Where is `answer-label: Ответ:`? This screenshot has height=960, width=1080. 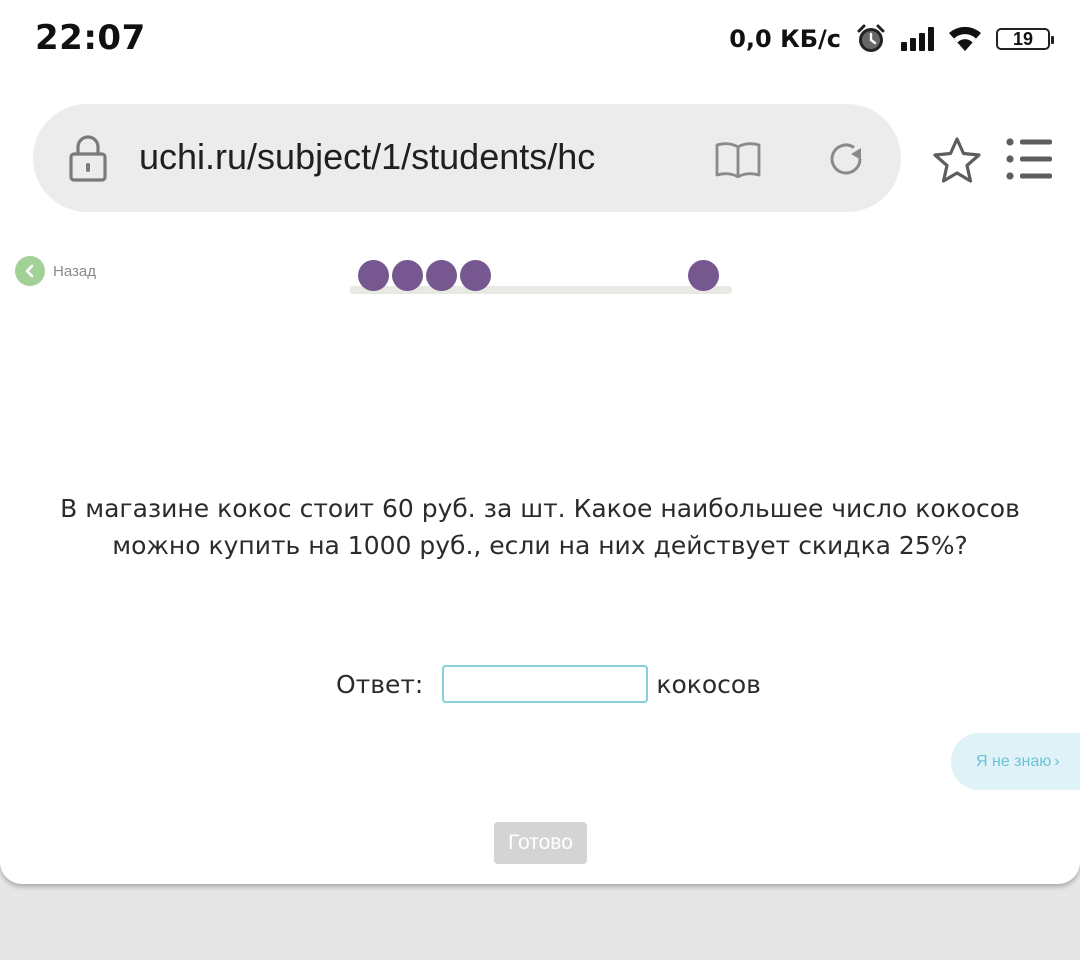 answer-label: Ответ: is located at coordinates (380, 684).